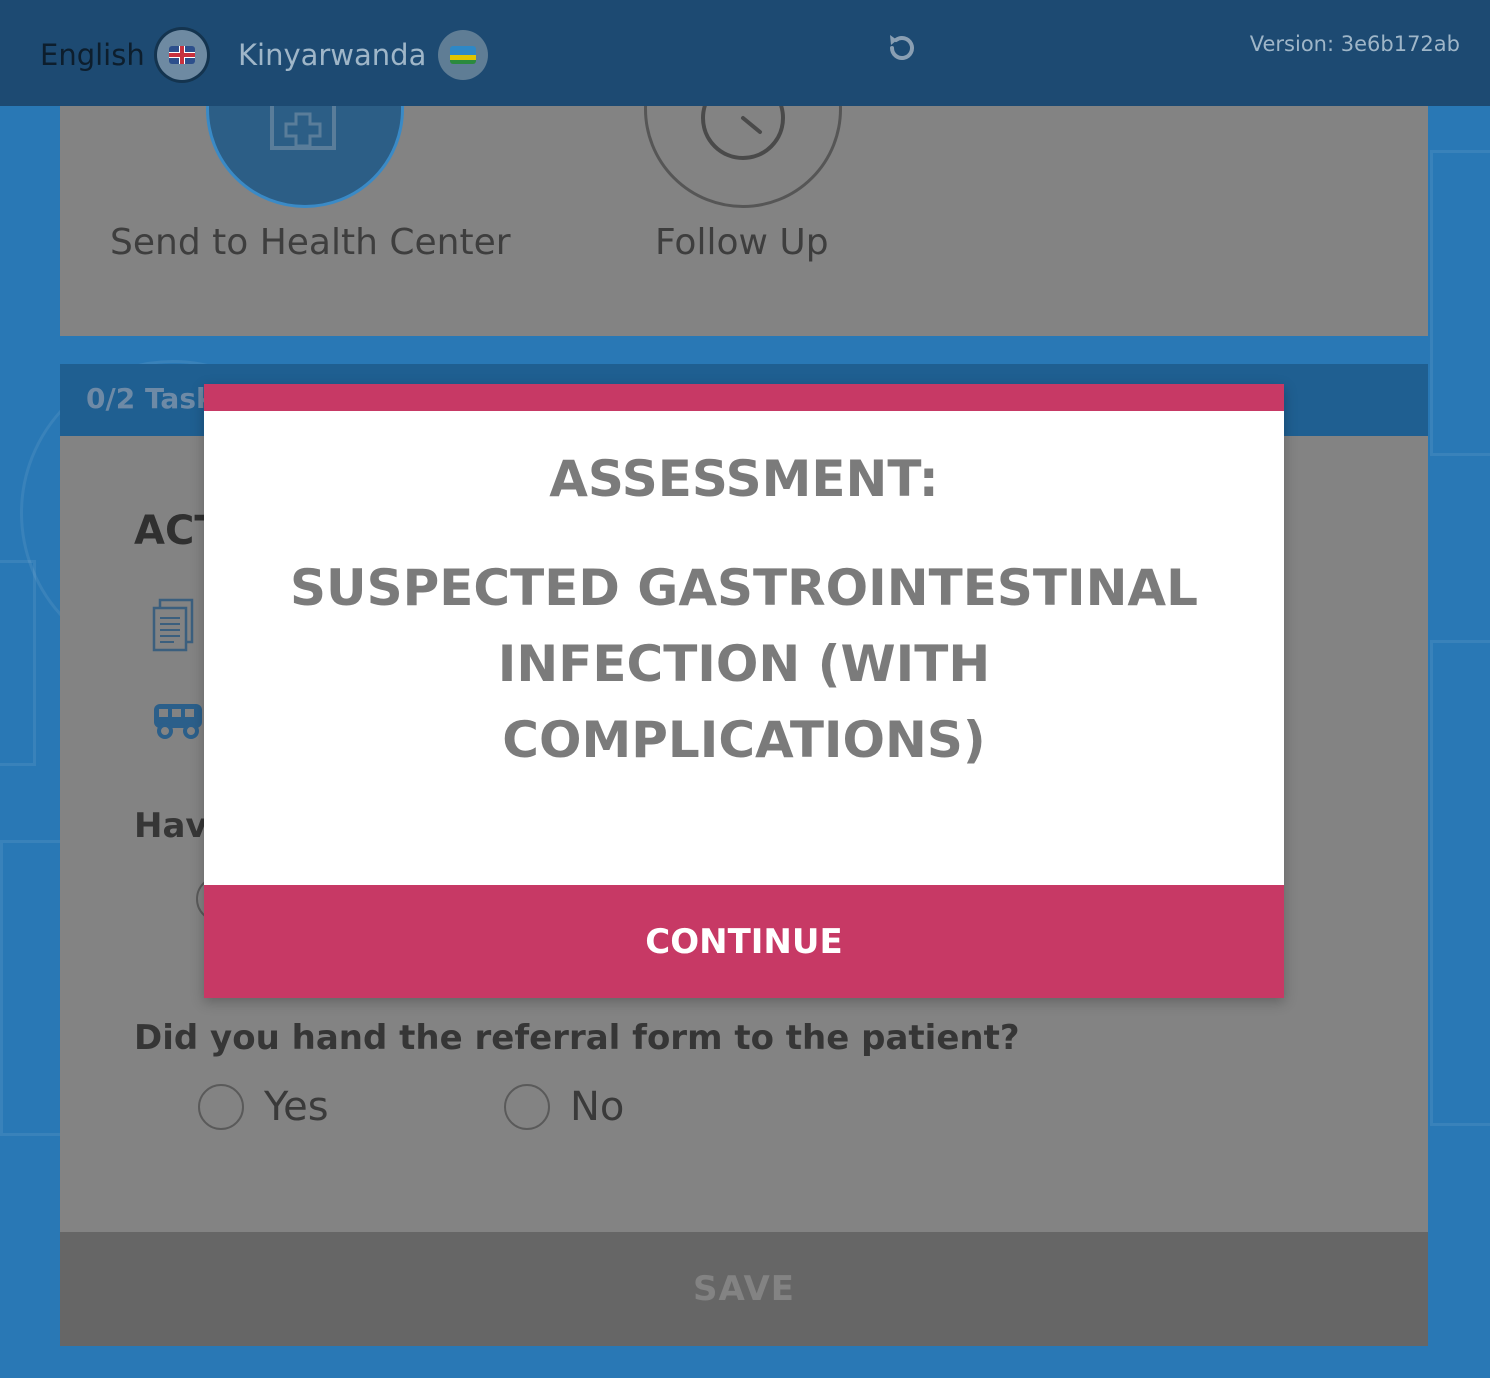 The width and height of the screenshot is (1490, 1378). I want to click on radio-no: No, so click(564, 1107).